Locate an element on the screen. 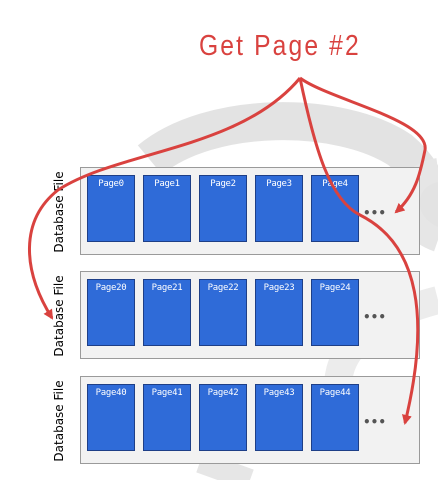  page-label: Page24 is located at coordinates (335, 288).